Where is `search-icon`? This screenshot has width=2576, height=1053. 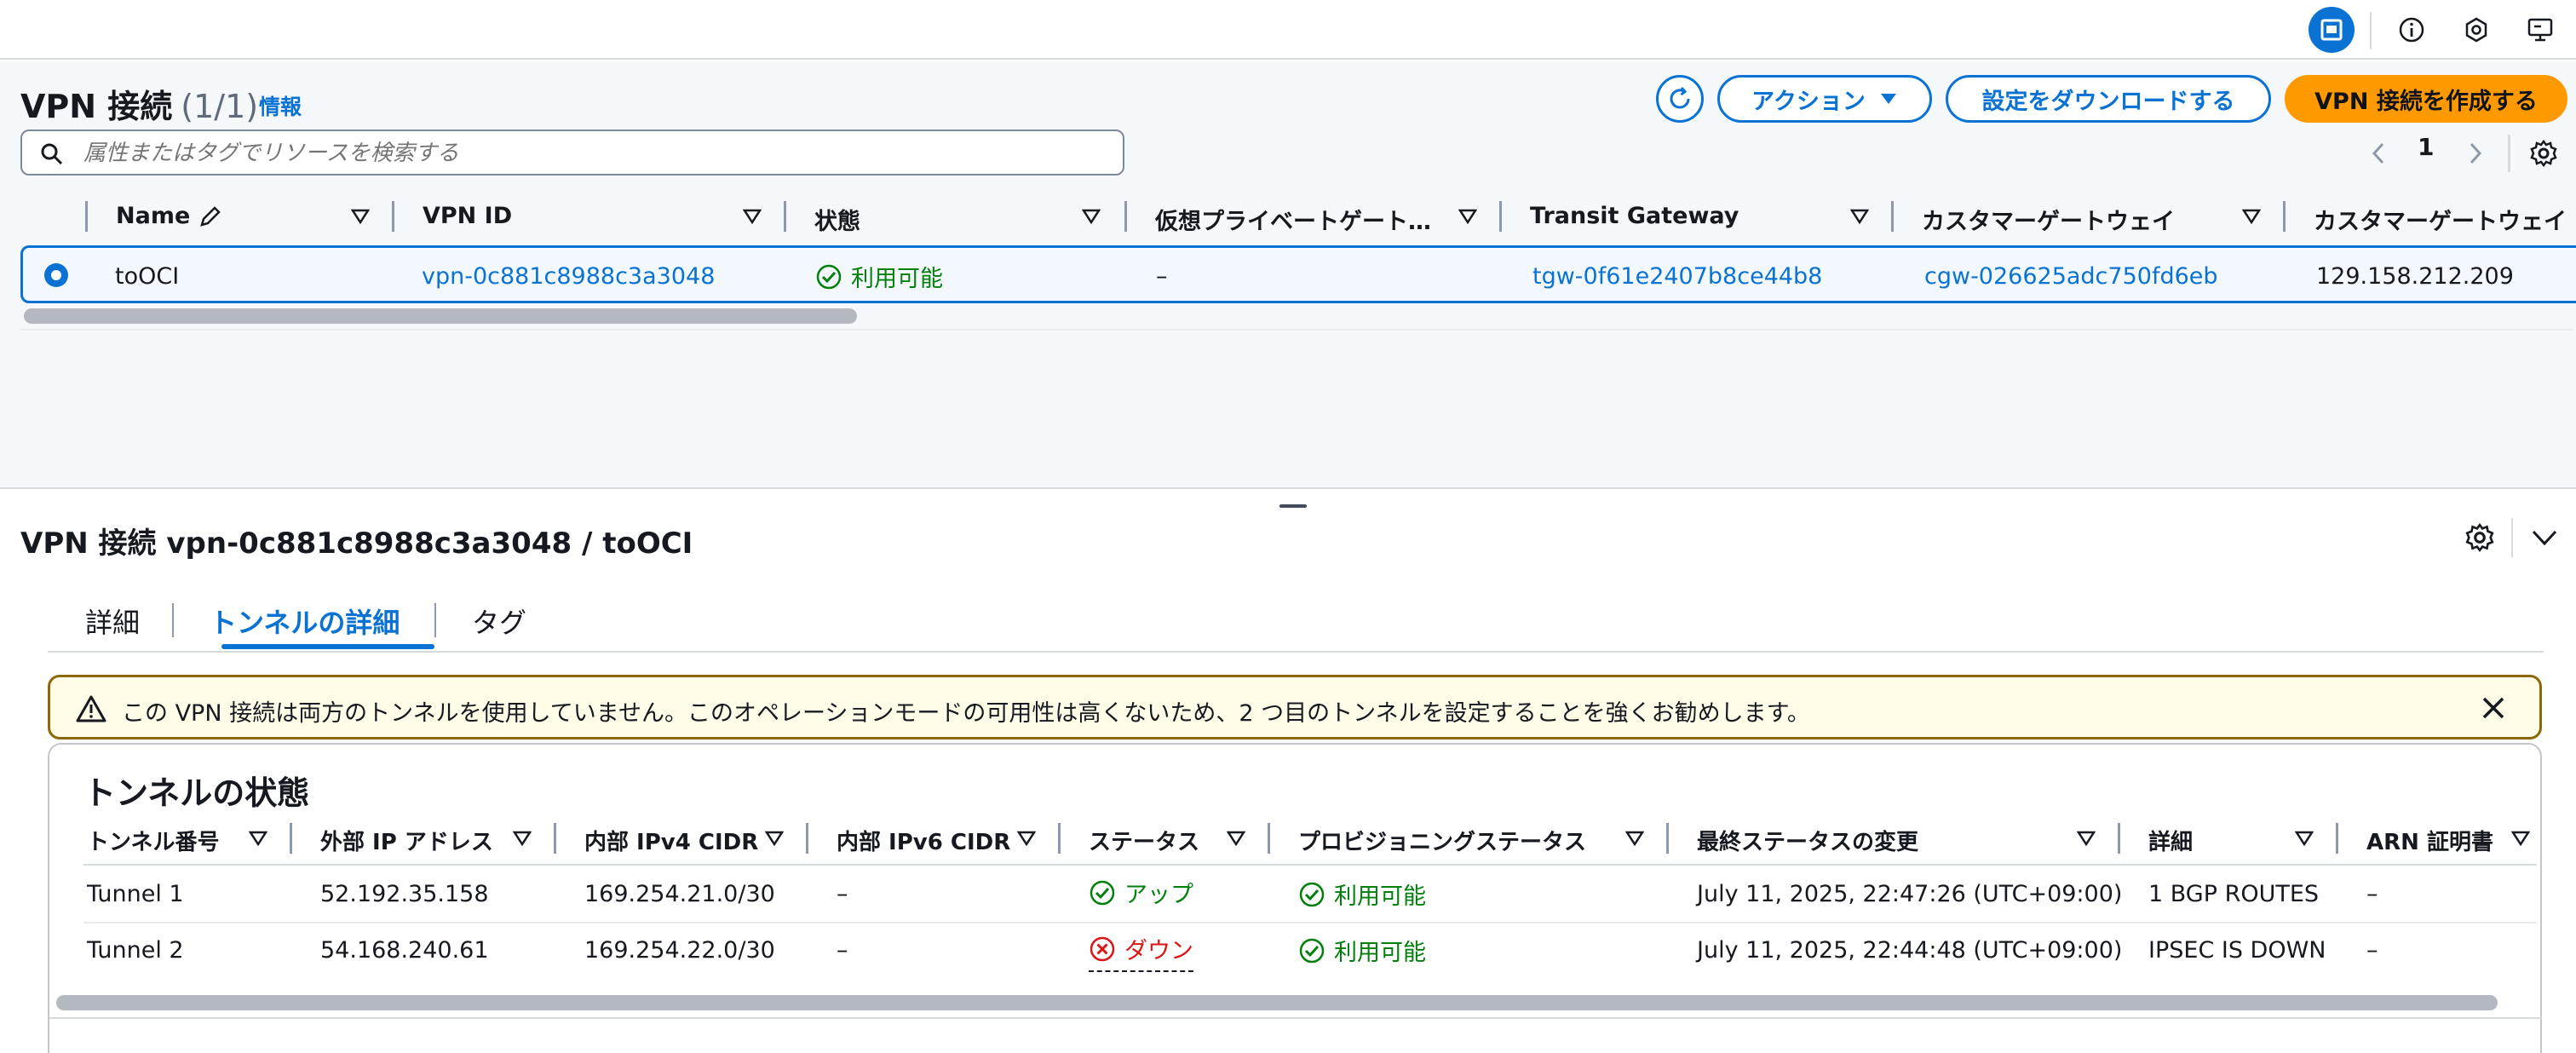 search-icon is located at coordinates (52, 154).